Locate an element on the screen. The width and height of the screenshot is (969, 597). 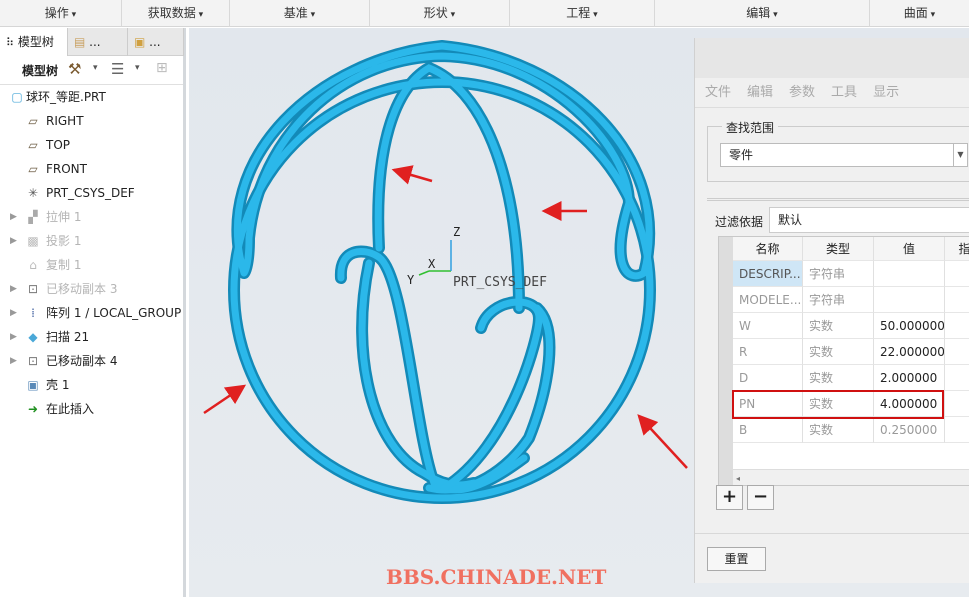
param-name: R is located at coordinates (768, 352).